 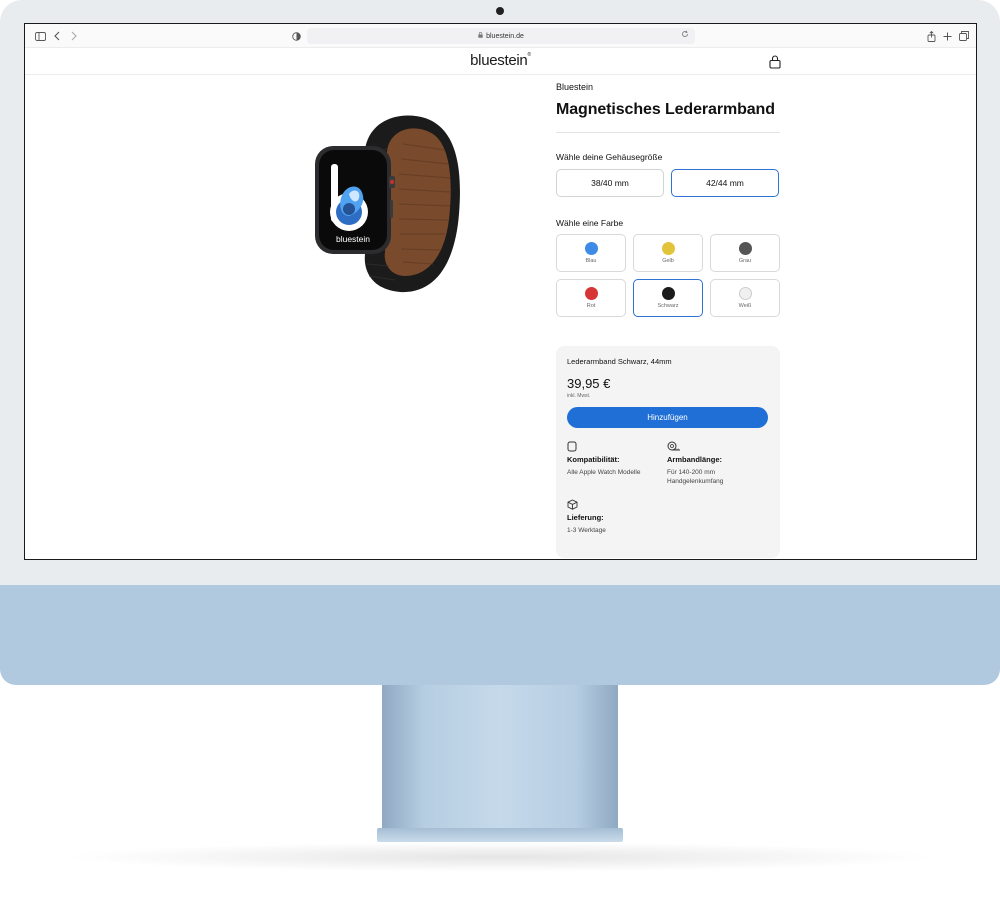 I want to click on compatibility-value: Alle Apple Watch Modelle, so click(x=604, y=472).